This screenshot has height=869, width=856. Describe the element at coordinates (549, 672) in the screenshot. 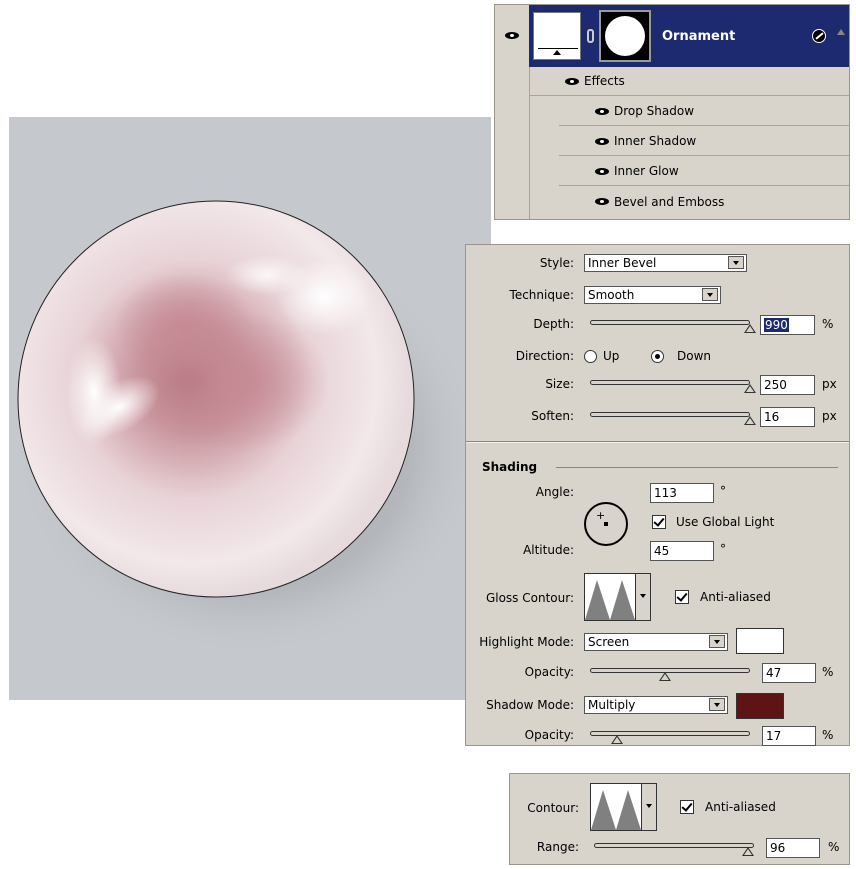

I see `highlight-opacity-label: Opacity:` at that location.